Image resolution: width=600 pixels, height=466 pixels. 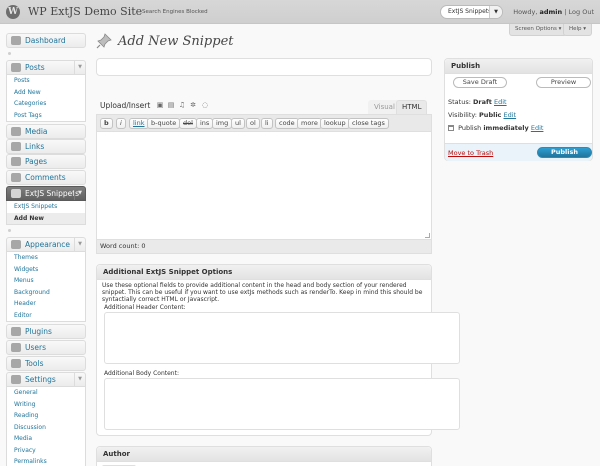 I want to click on header-content-textarea, so click(x=282, y=338).